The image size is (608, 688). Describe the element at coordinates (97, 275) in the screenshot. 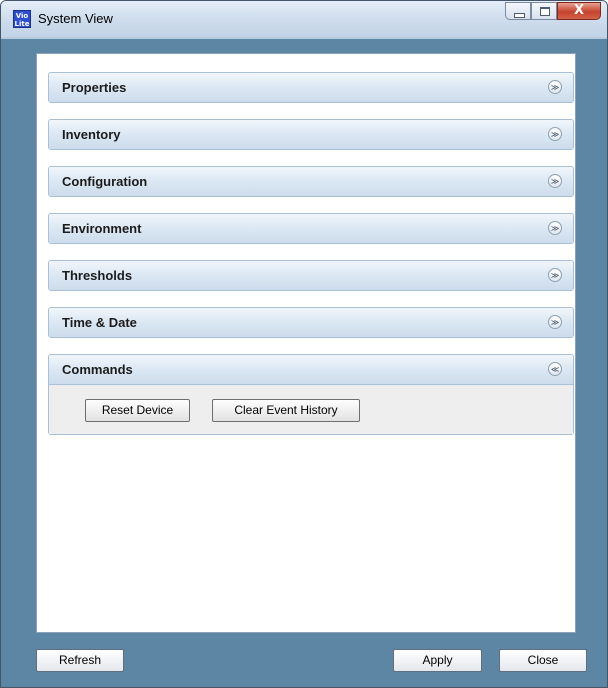

I see `panel-title-thresholds: Thresholds` at that location.